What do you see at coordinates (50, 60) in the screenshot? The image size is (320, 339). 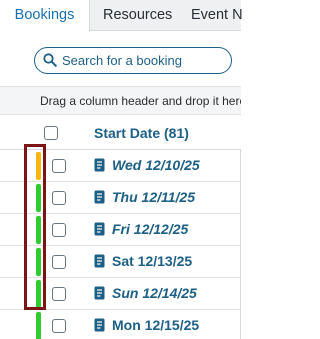 I see `search-icon` at bounding box center [50, 60].